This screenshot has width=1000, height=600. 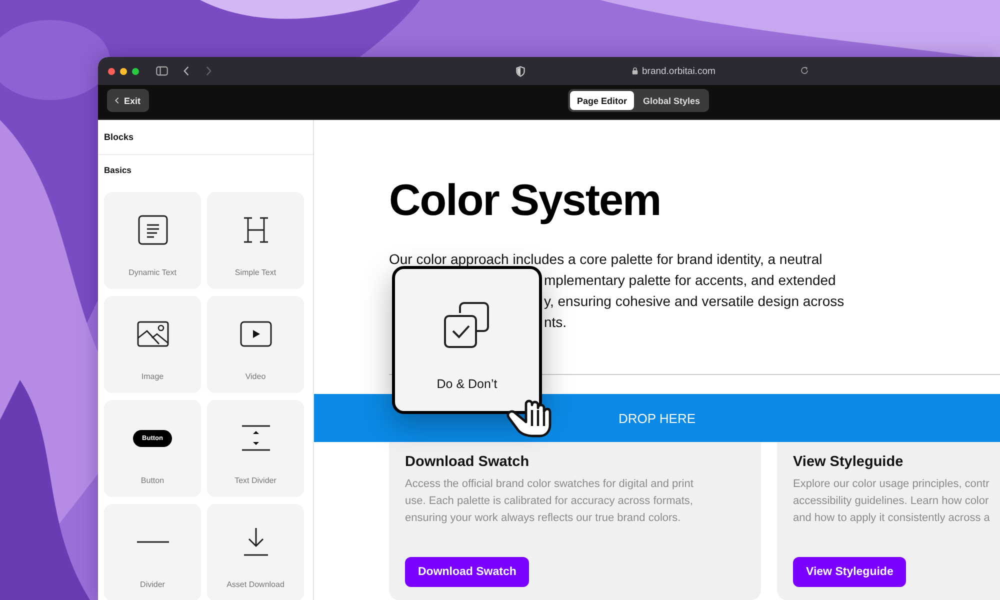 I want to click on block-tile: Image, so click(x=152, y=344).